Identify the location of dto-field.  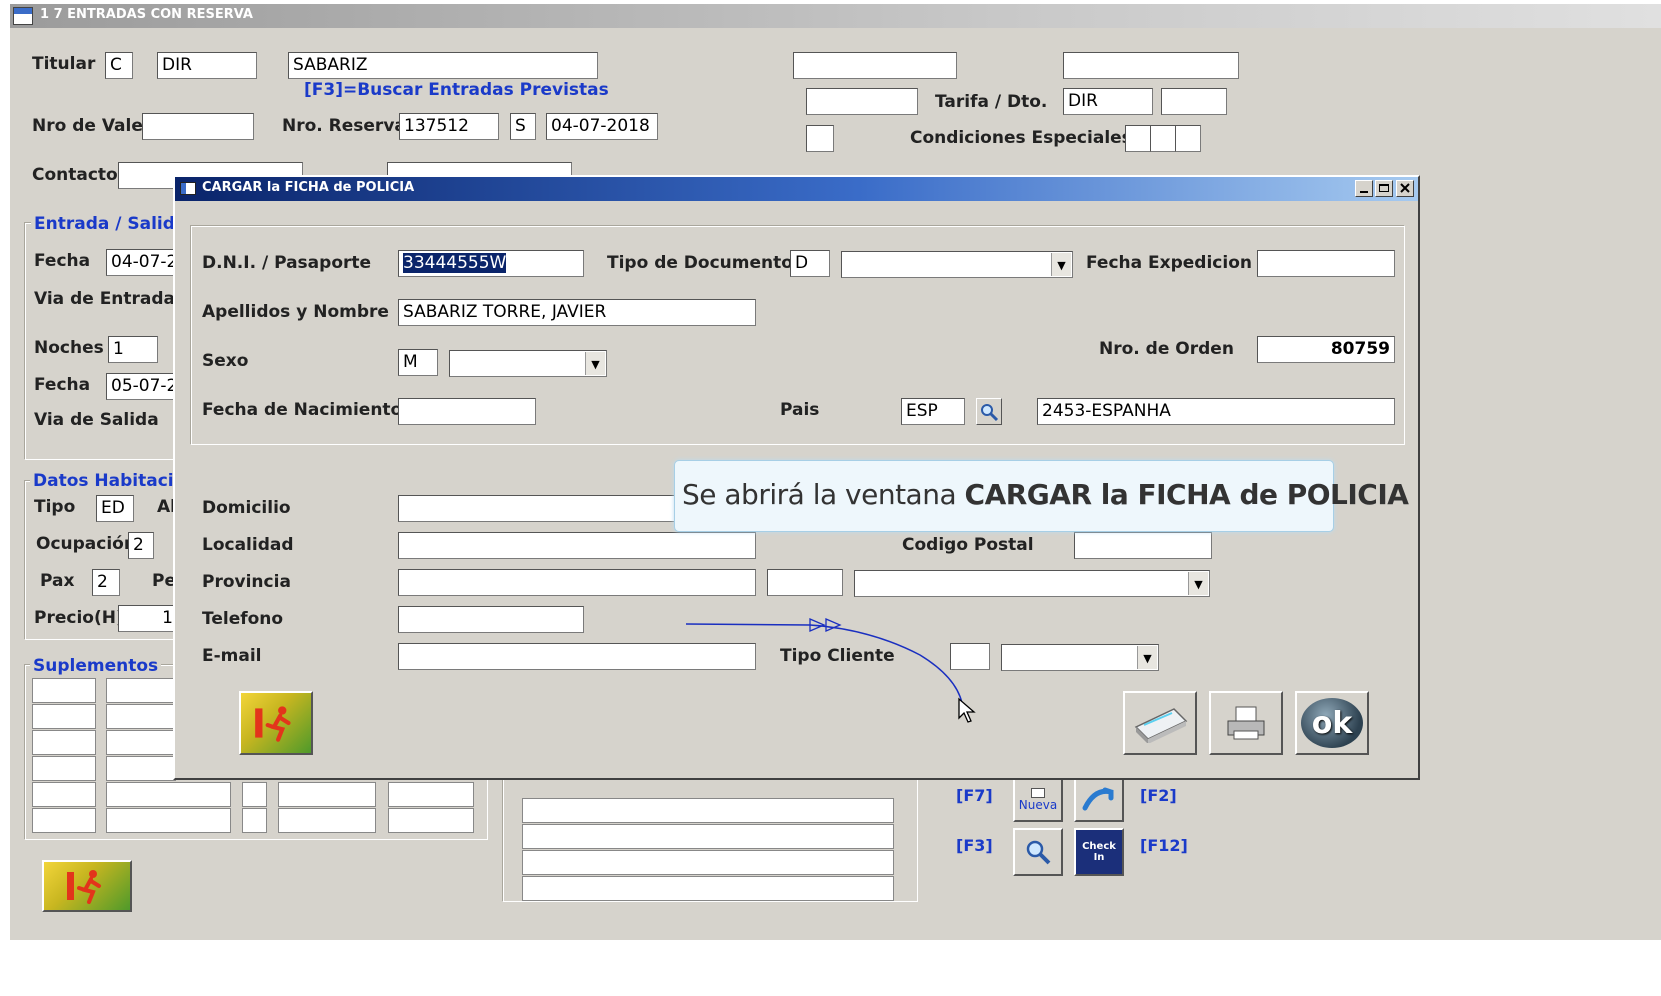
(1194, 101).